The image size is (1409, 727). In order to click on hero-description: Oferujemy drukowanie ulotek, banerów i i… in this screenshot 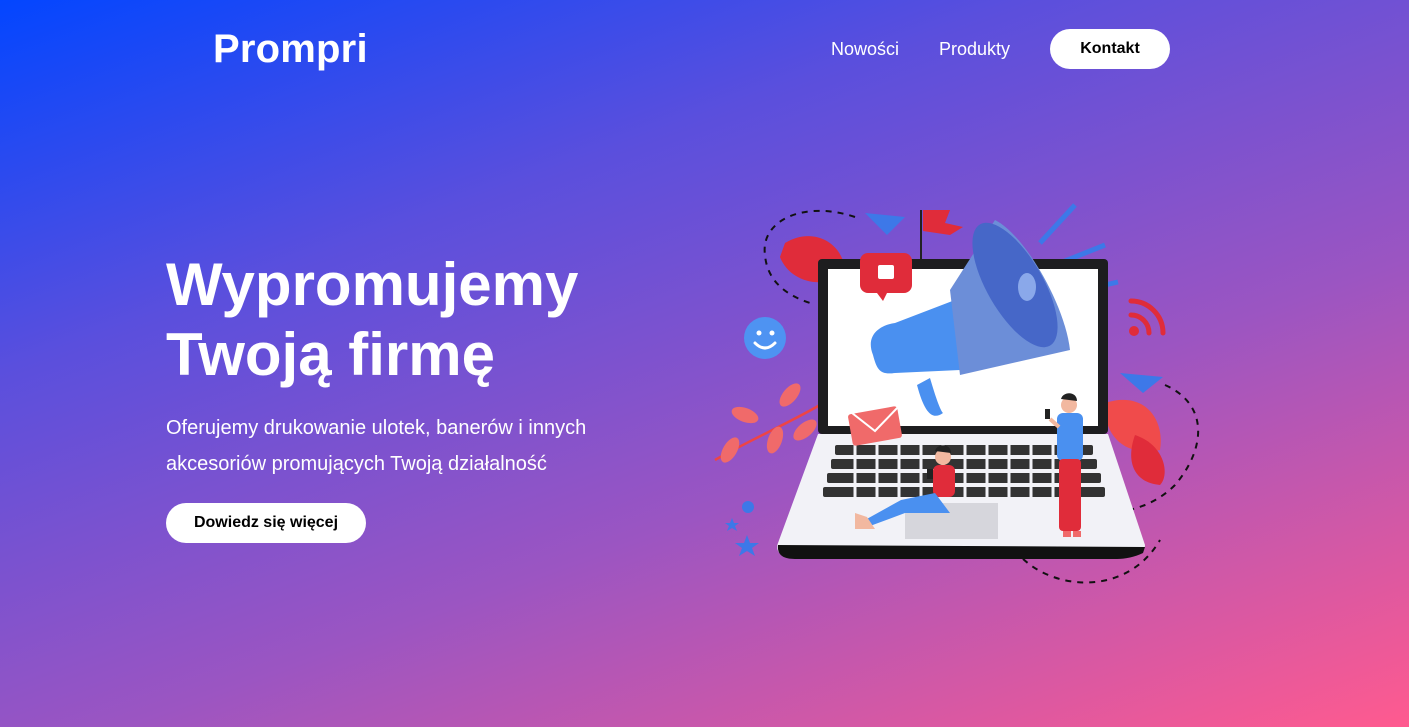, I will do `click(391, 446)`.